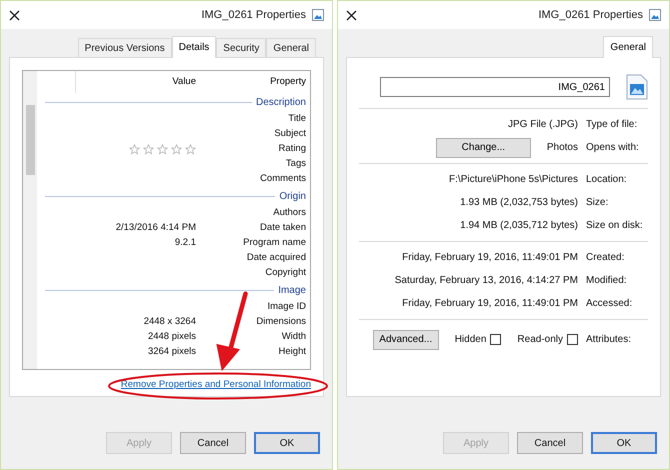 Image resolution: width=670 pixels, height=470 pixels. Describe the element at coordinates (614, 226) in the screenshot. I see `field-label: Size on disk:` at that location.